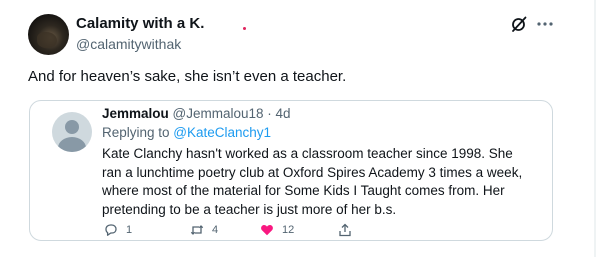 The image size is (602, 257). I want to click on quoted-avatar, so click(72, 132).